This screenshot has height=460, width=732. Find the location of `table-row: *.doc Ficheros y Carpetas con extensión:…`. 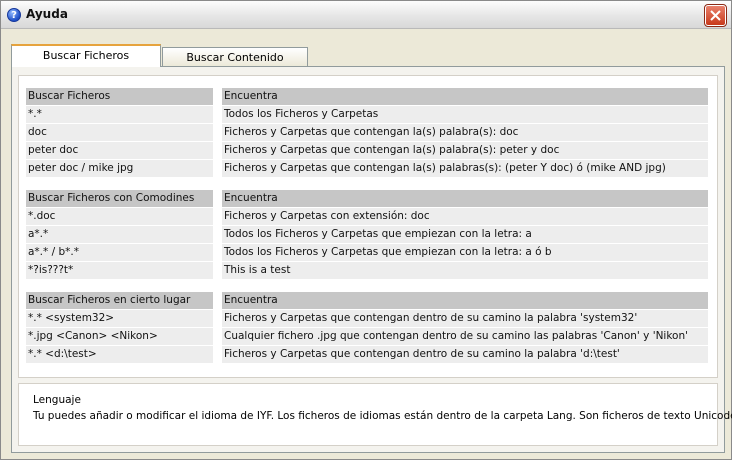

table-row: *.doc Ficheros y Carpetas con extensión:… is located at coordinates (368, 217).